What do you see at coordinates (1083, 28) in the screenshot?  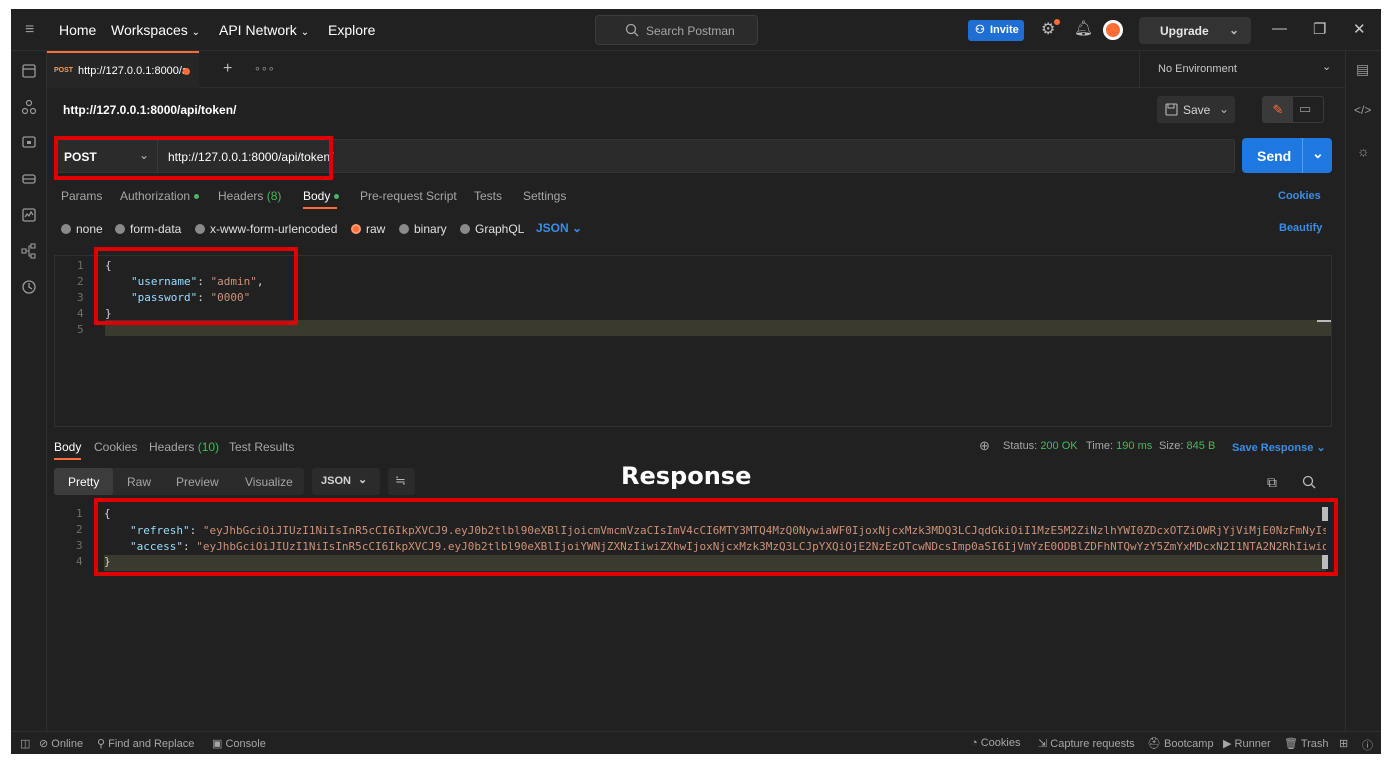 I see `bell-icon: 🔔︎` at bounding box center [1083, 28].